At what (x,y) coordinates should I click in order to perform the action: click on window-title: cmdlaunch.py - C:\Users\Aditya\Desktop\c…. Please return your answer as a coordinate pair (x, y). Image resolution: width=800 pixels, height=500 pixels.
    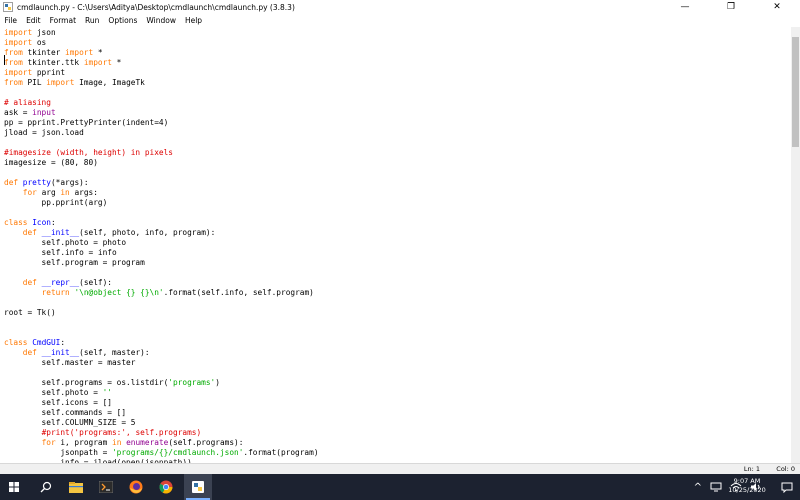
    Looking at the image, I should click on (156, 7).